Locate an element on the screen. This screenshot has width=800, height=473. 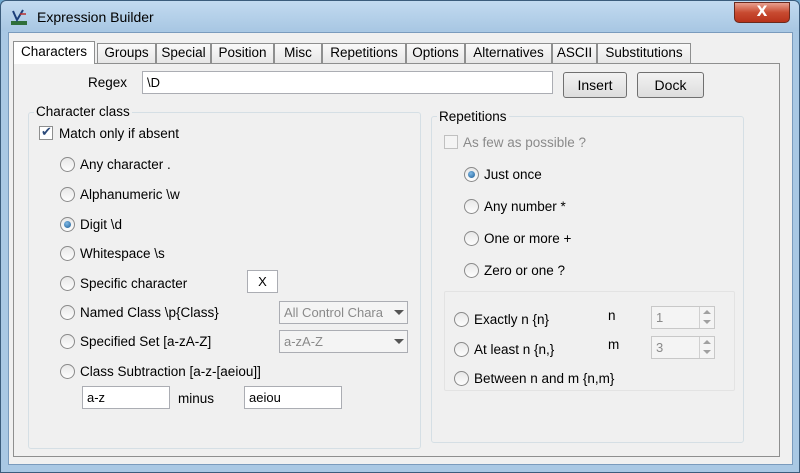
tab-substitutions: Substitutions is located at coordinates (644, 53).